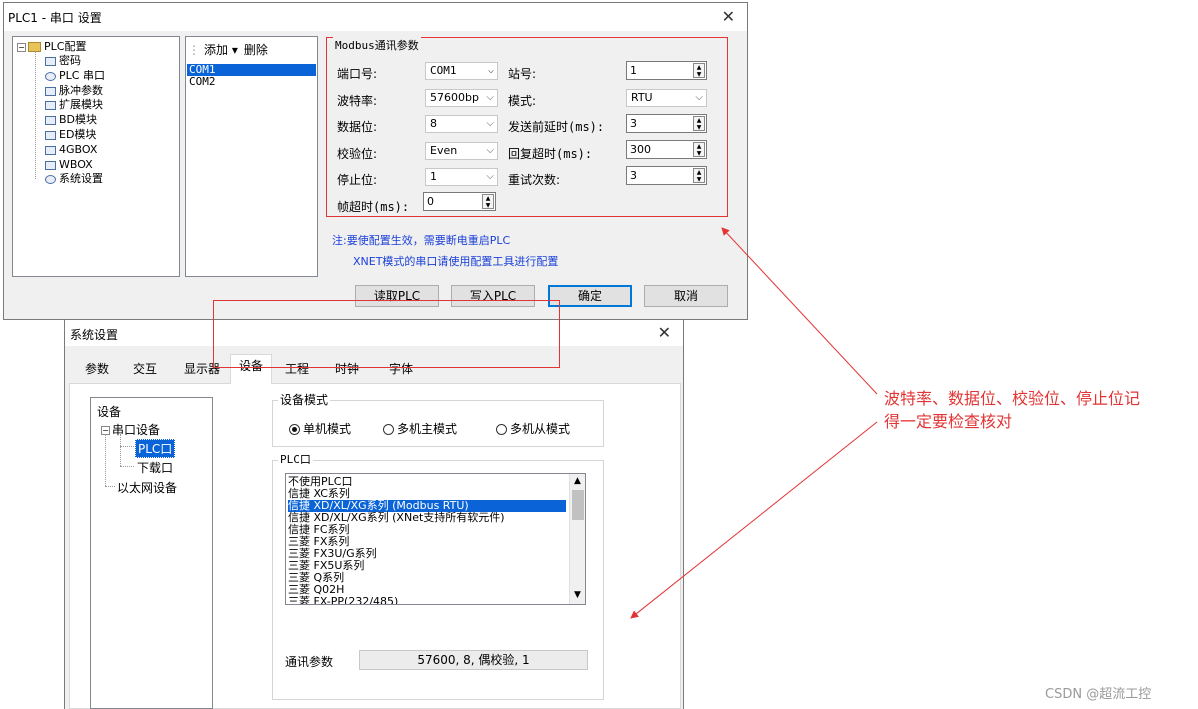 Image resolution: width=1198 pixels, height=709 pixels. What do you see at coordinates (799, 311) in the screenshot?
I see `arrow-to-modbus-params` at bounding box center [799, 311].